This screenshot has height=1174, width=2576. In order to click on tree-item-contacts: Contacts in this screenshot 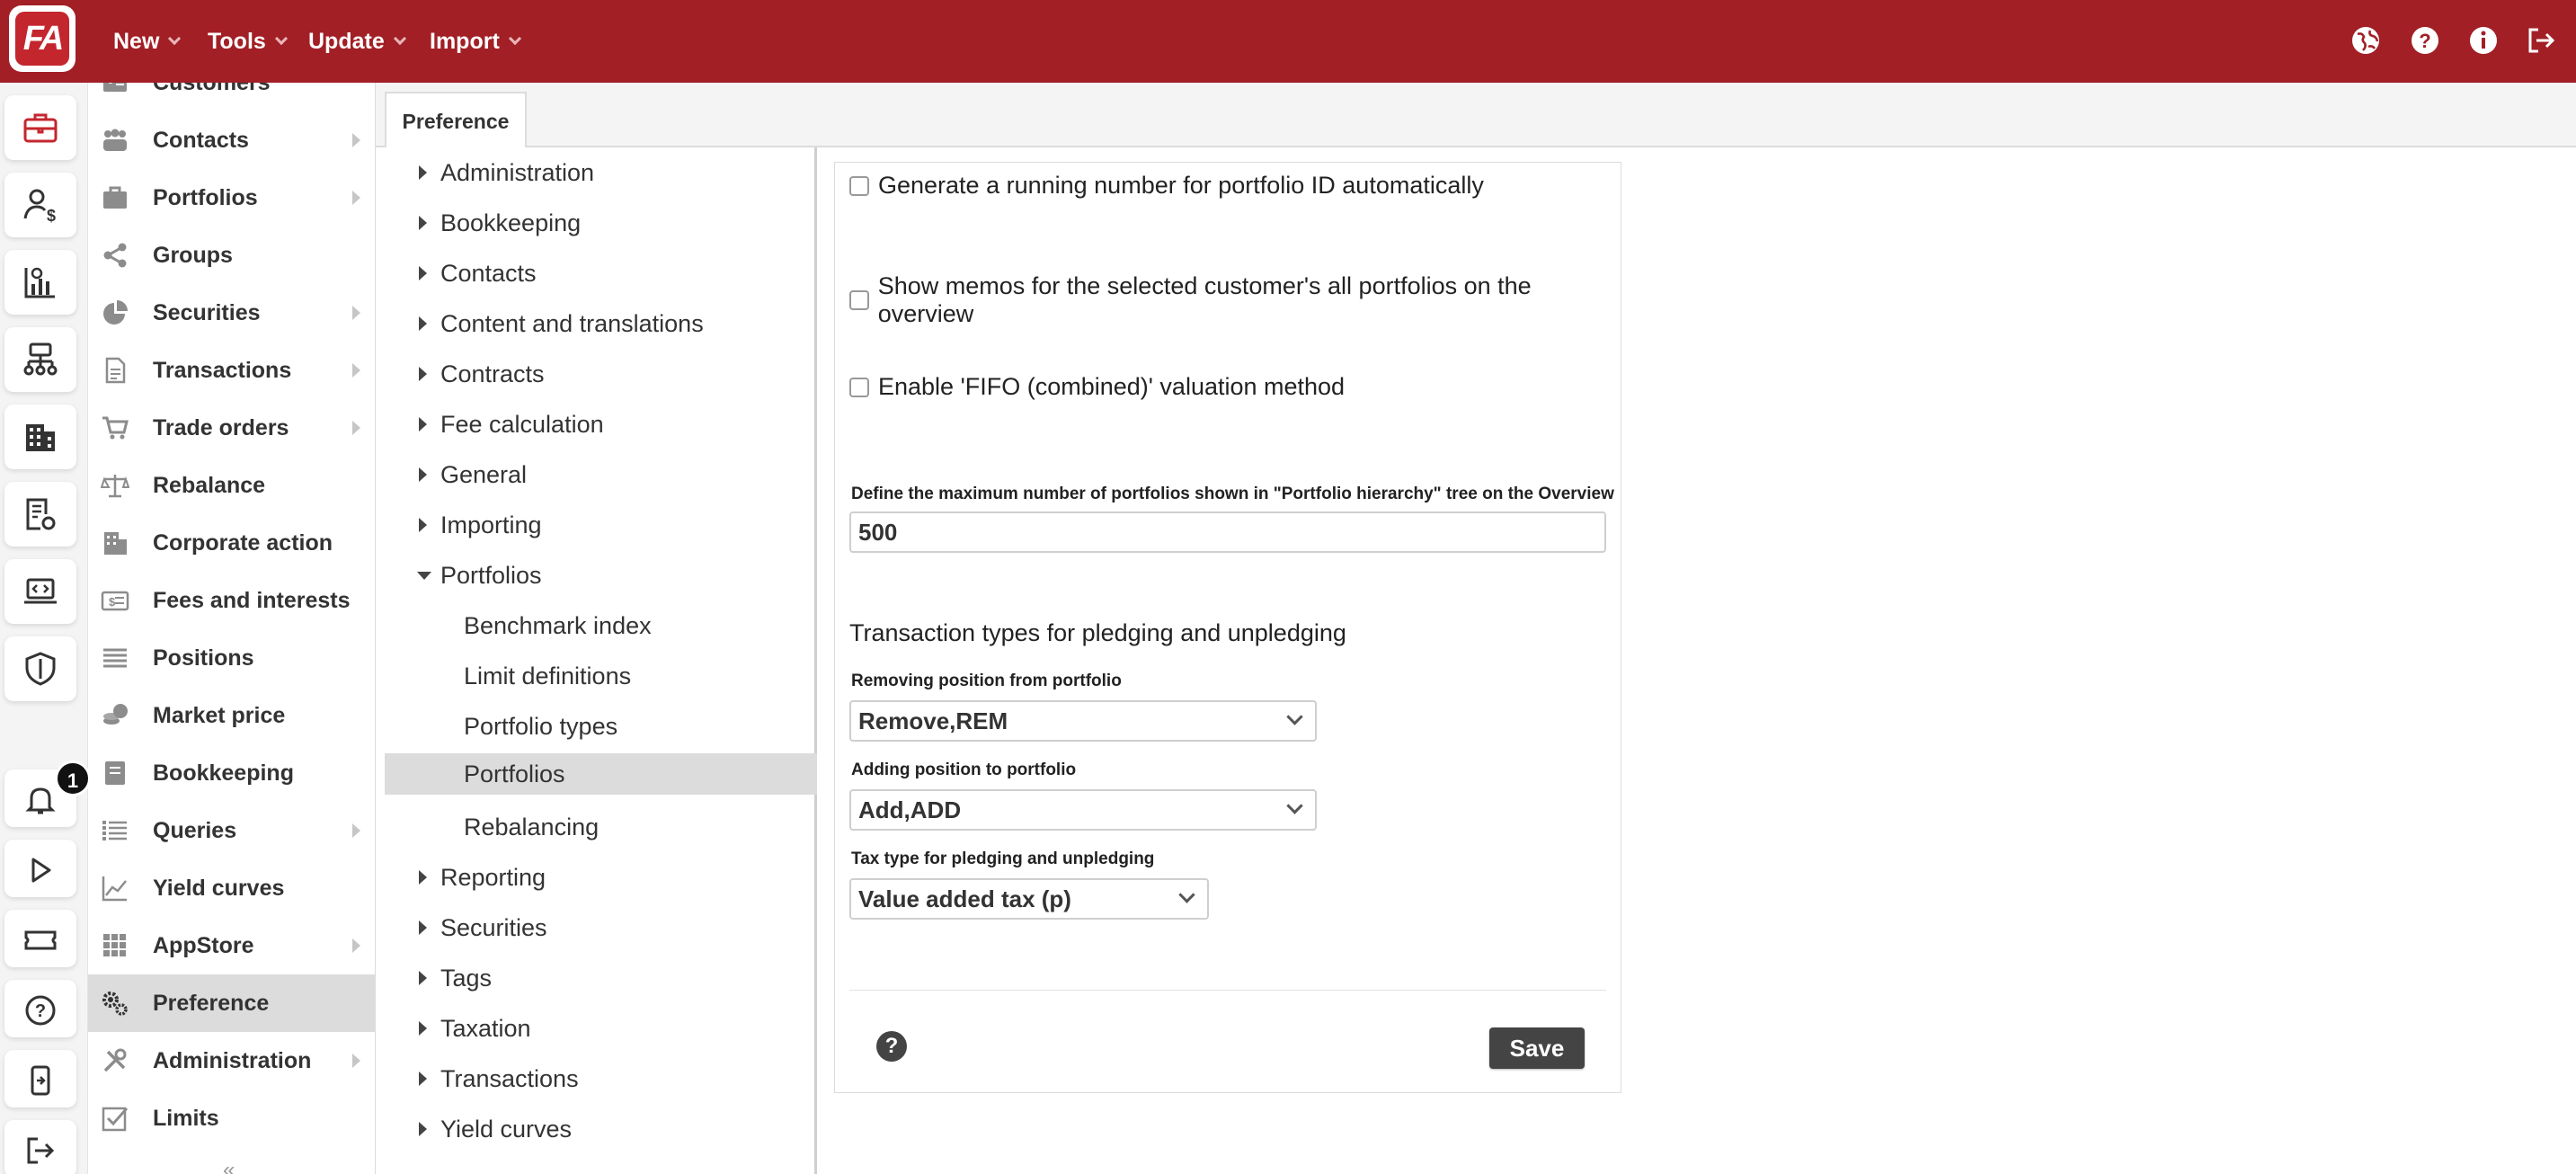, I will do `click(601, 274)`.